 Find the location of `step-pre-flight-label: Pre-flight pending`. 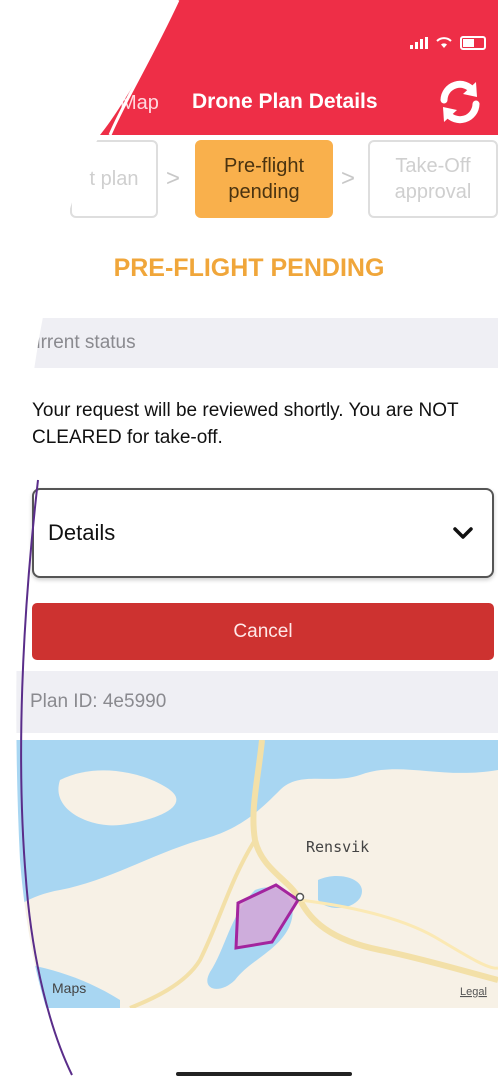

step-pre-flight-label: Pre-flight pending is located at coordinates (264, 179).